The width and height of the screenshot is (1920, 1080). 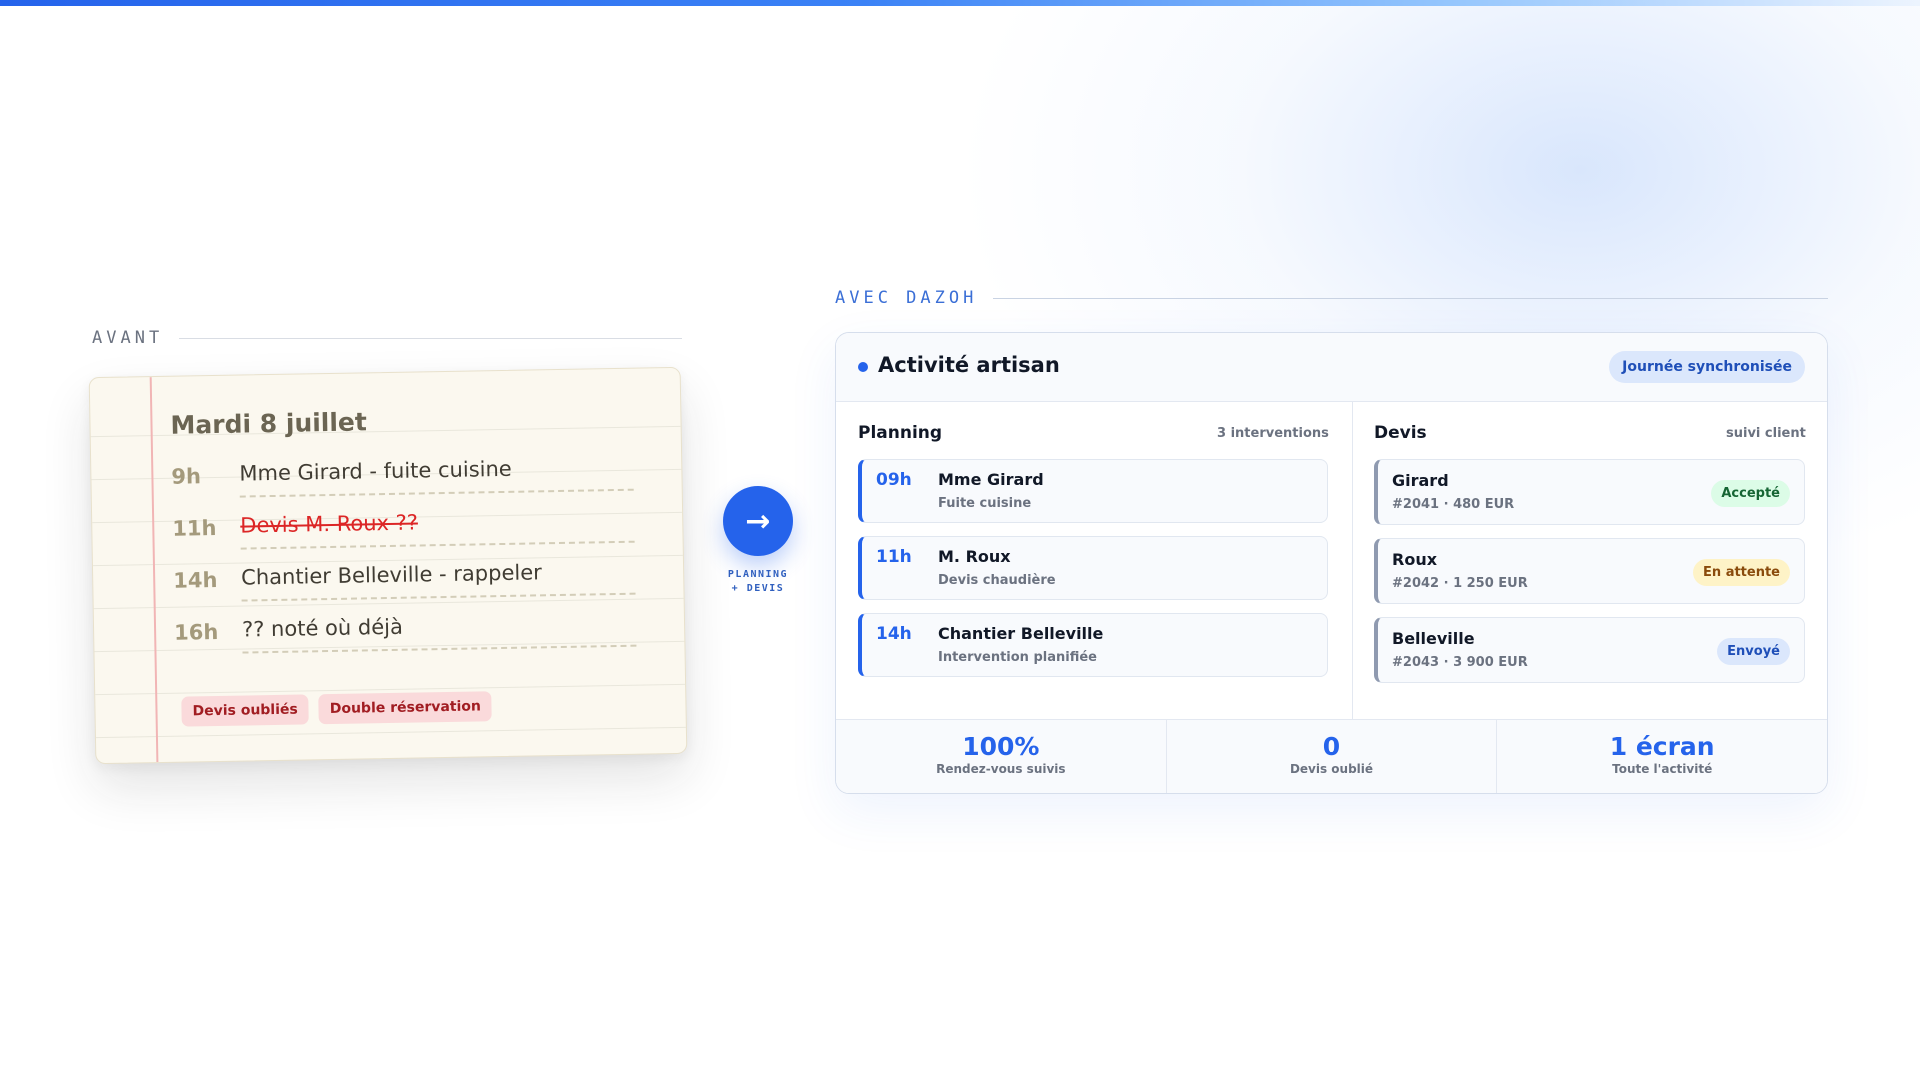 I want to click on arrow-caption-line: PLANNING, so click(x=758, y=574).